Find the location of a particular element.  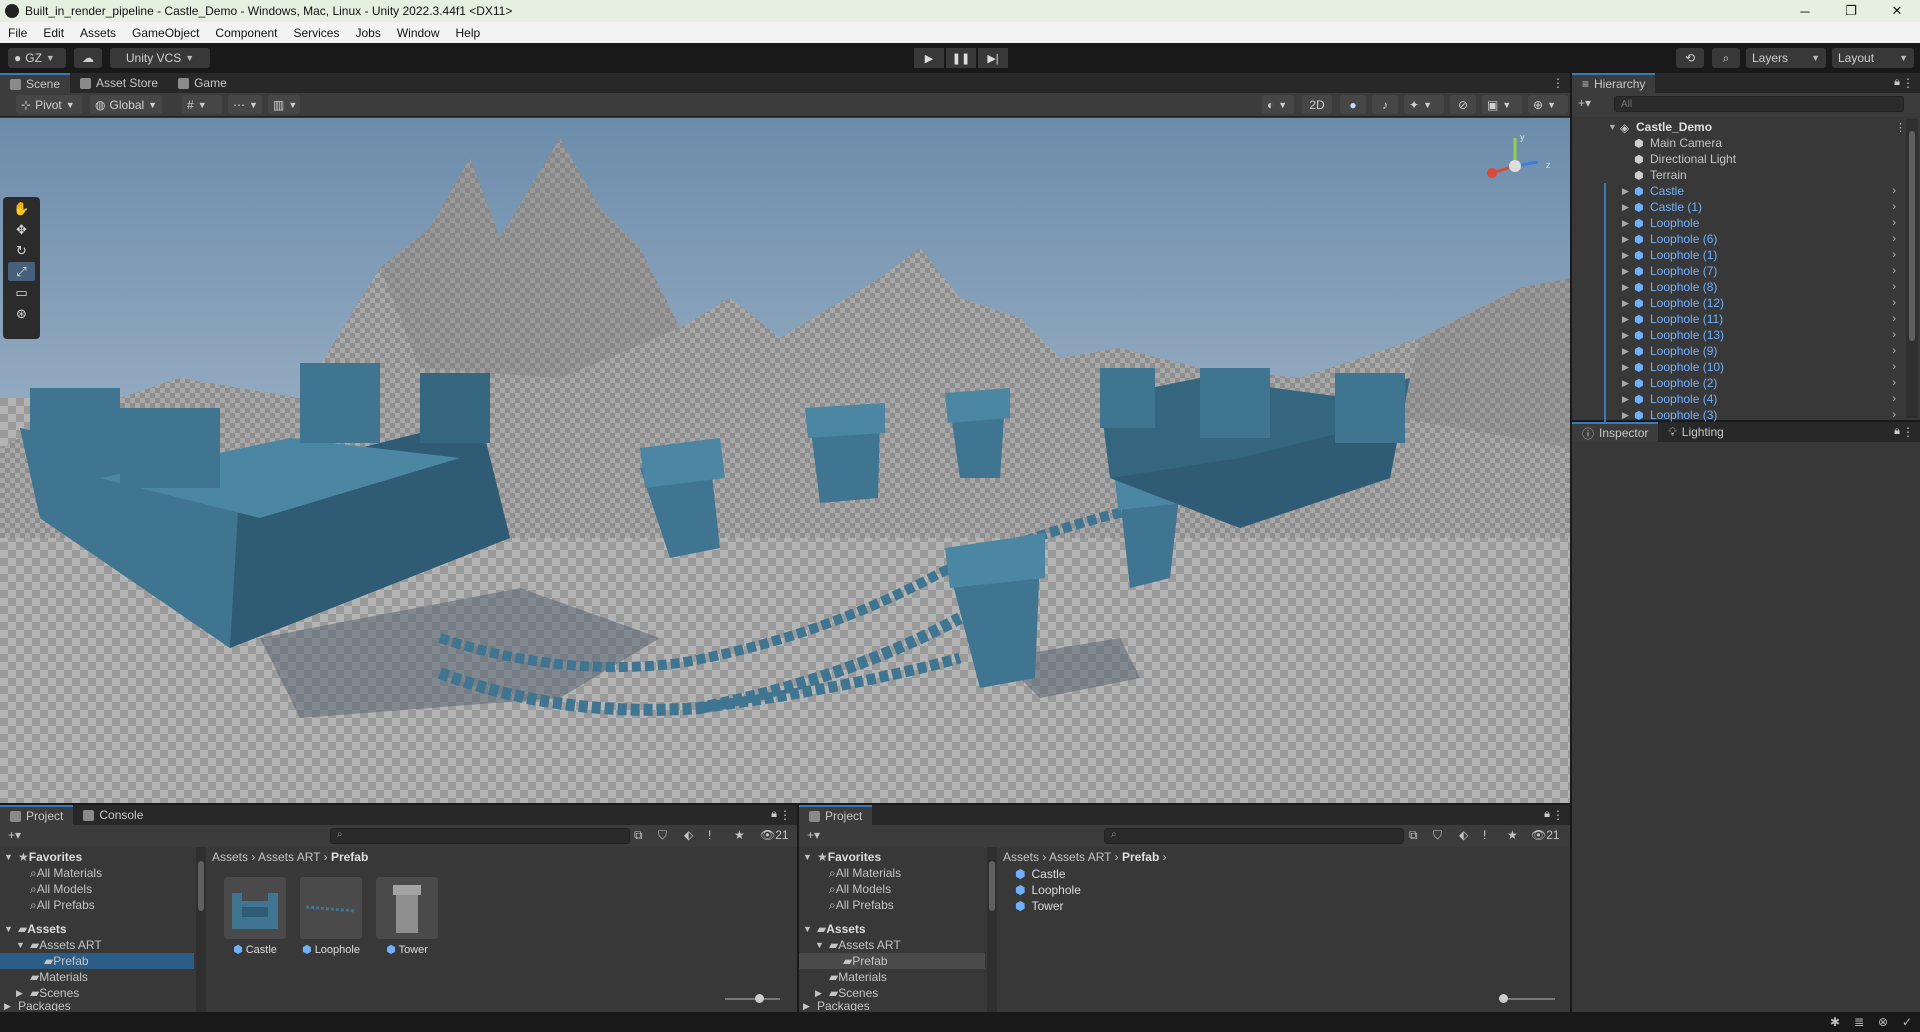

global-dropdown: ◍ Global ▼ is located at coordinates (126, 104).